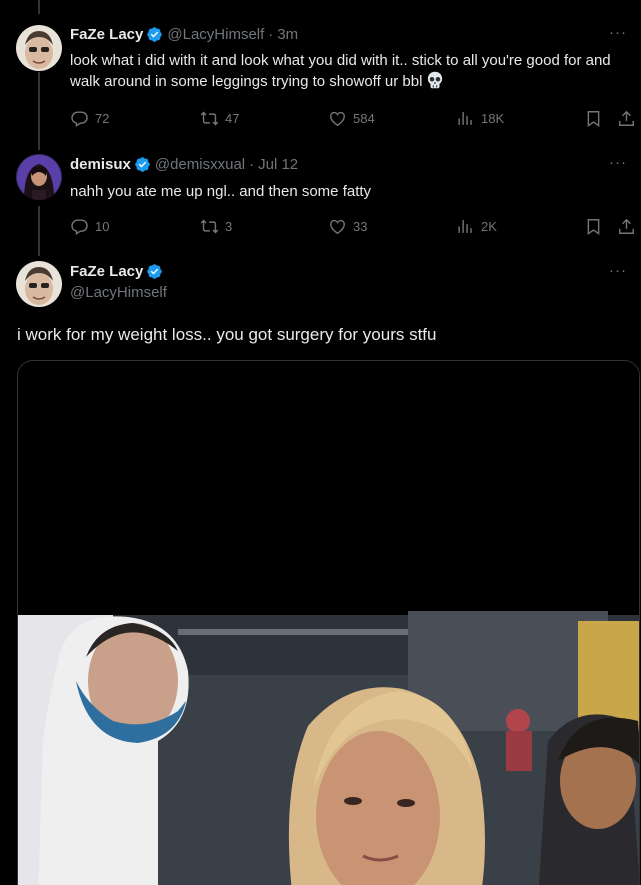  Describe the element at coordinates (435, 80) in the screenshot. I see `skull-emoji-icon` at that location.